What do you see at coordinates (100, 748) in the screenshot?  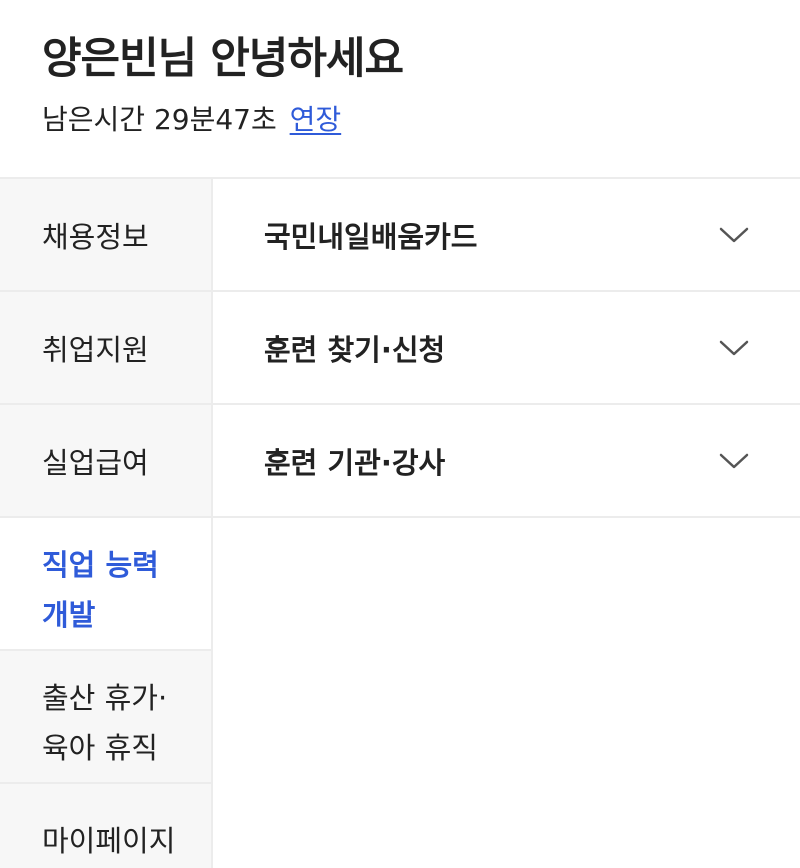 I see `nav-item-label-line2: 육아 휴직` at bounding box center [100, 748].